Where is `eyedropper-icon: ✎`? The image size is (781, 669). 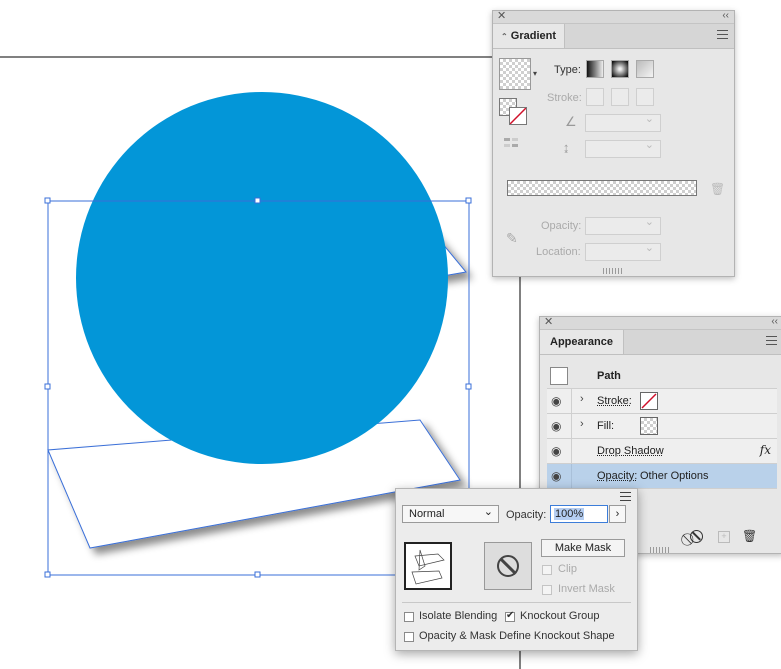 eyedropper-icon: ✎ is located at coordinates (512, 238).